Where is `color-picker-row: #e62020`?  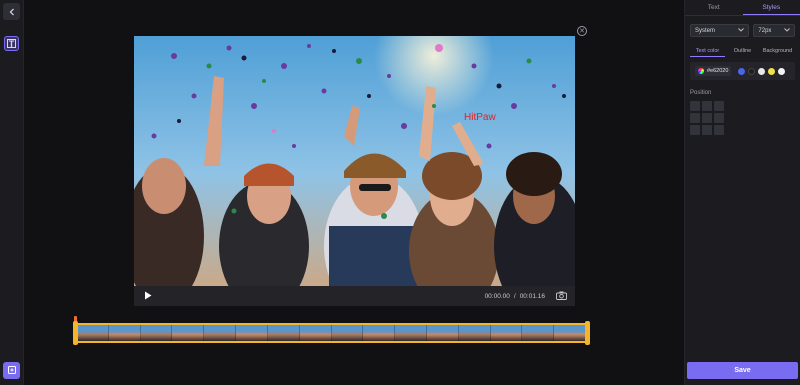
color-picker-row: #e62020 is located at coordinates (742, 71).